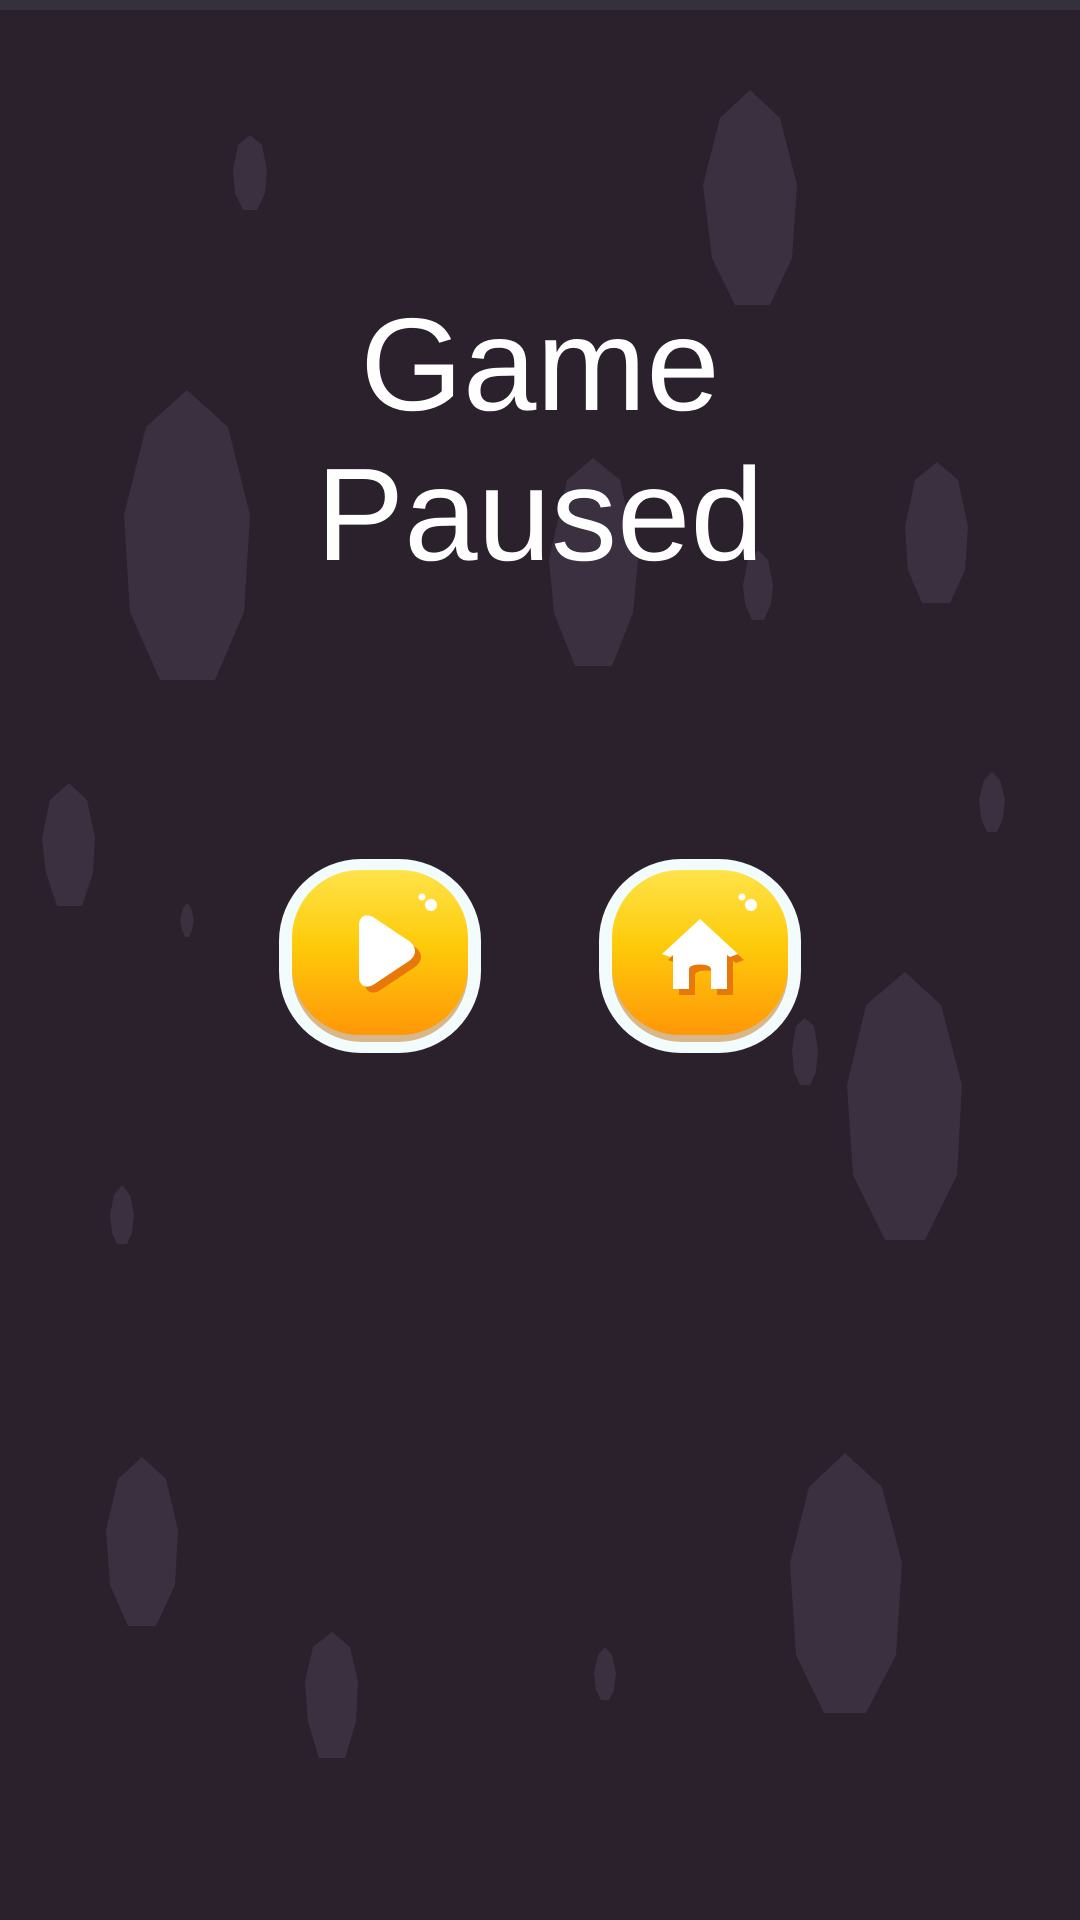 The image size is (1080, 1920). What do you see at coordinates (540, 364) in the screenshot?
I see `title-line-game: Game` at bounding box center [540, 364].